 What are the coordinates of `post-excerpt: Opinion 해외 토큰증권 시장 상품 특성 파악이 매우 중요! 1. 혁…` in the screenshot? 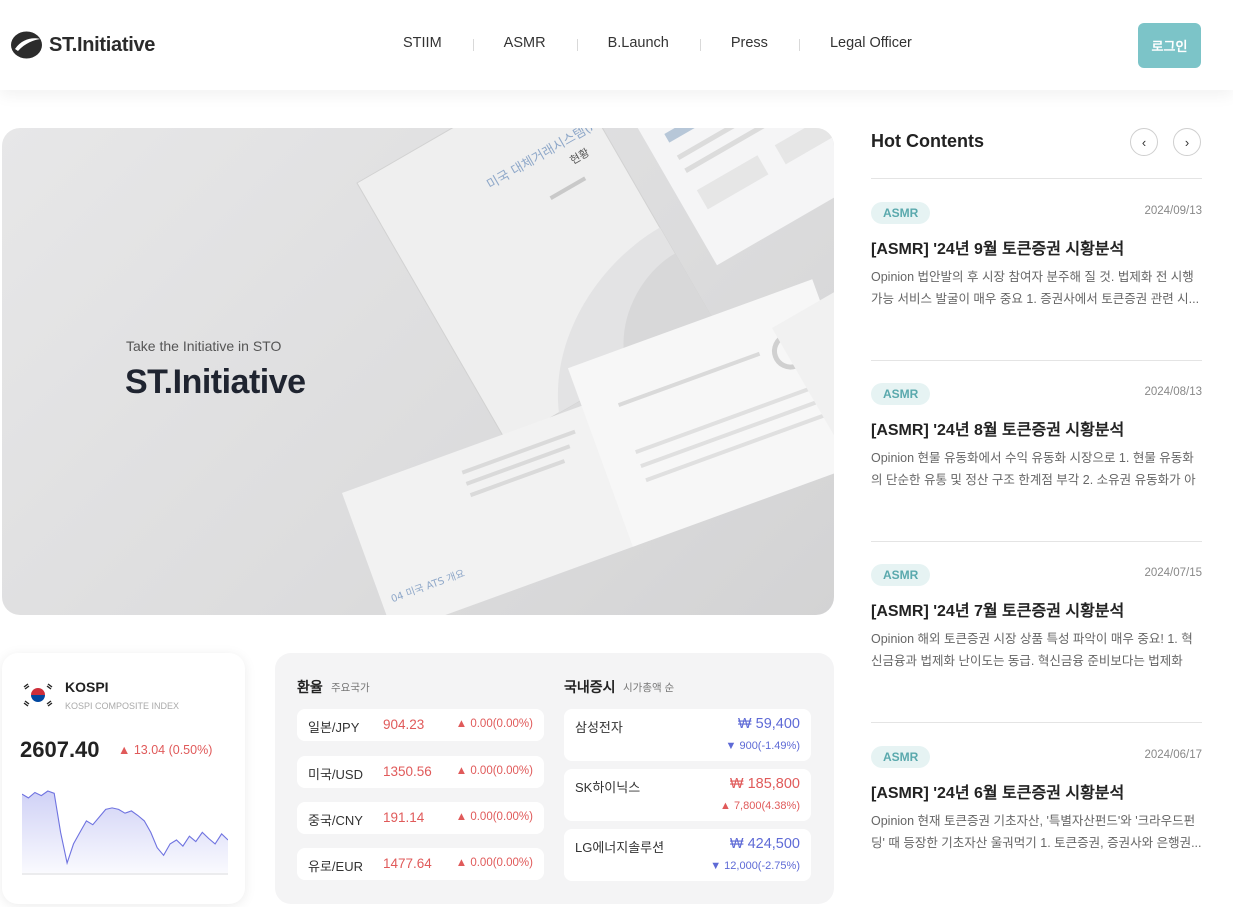 It's located at (1032, 650).